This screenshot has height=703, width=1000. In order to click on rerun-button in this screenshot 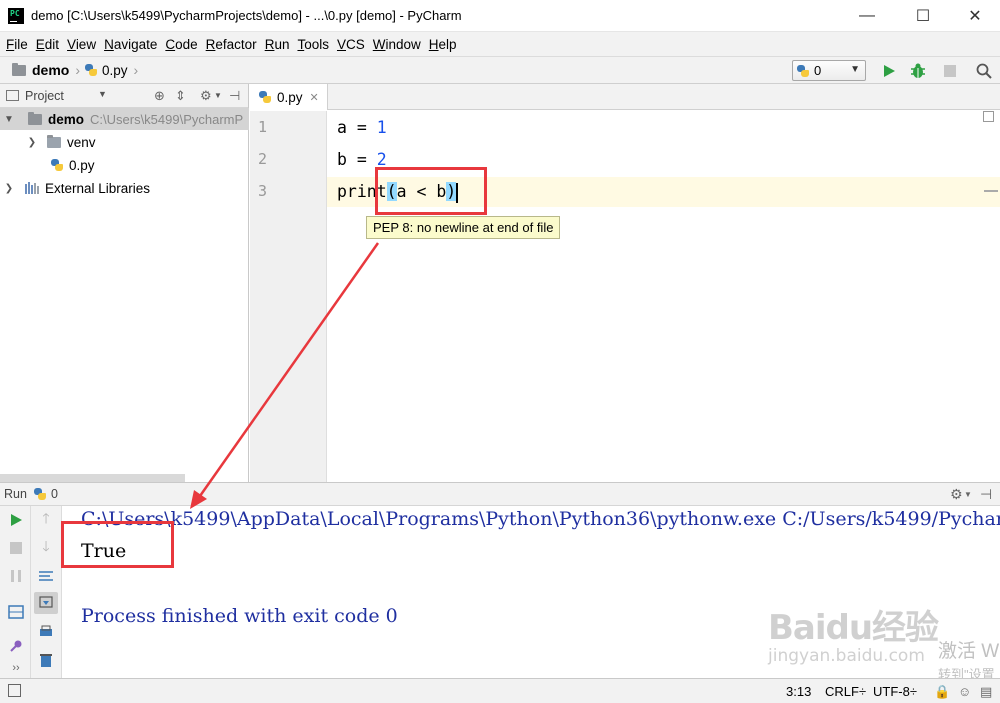, I will do `click(16, 520)`.